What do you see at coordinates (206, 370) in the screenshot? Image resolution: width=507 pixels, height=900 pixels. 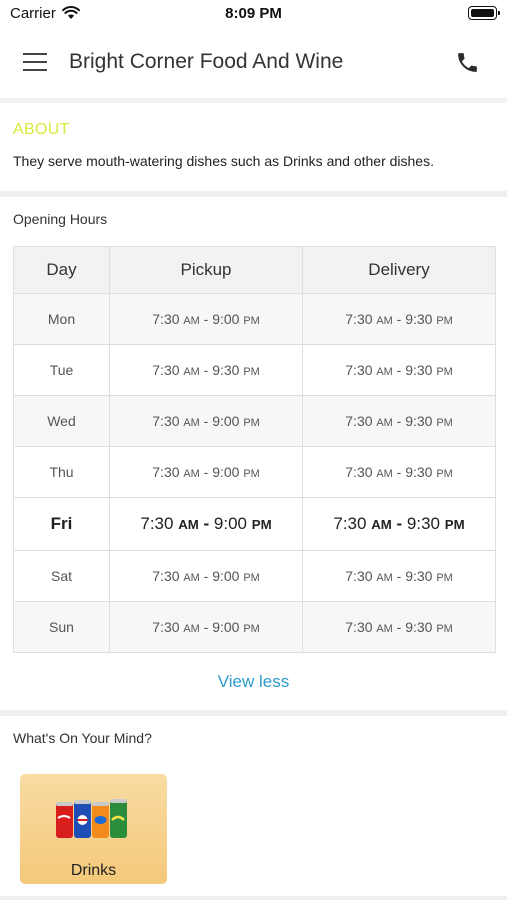 I see `pickup-hours-cell: 7:30 AM - 9:30 PM` at bounding box center [206, 370].